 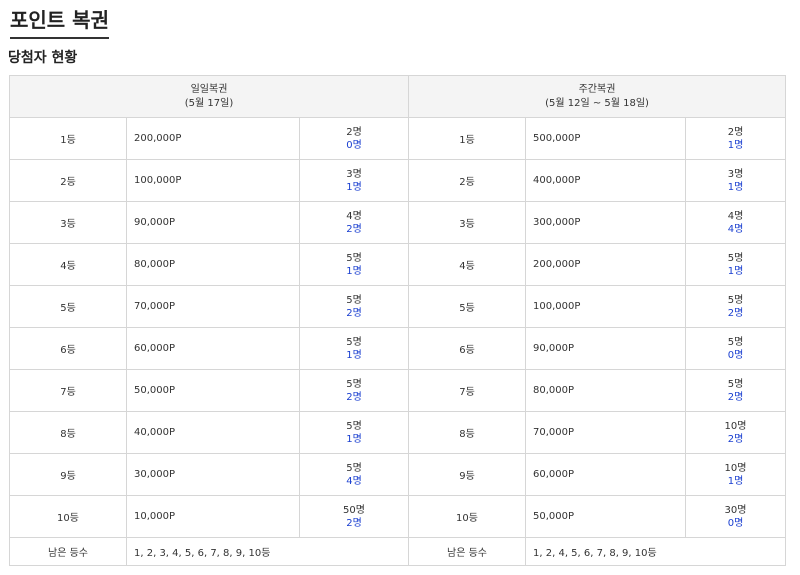 What do you see at coordinates (606, 264) in the screenshot?
I see `weekly-prize-cell: 200,000P` at bounding box center [606, 264].